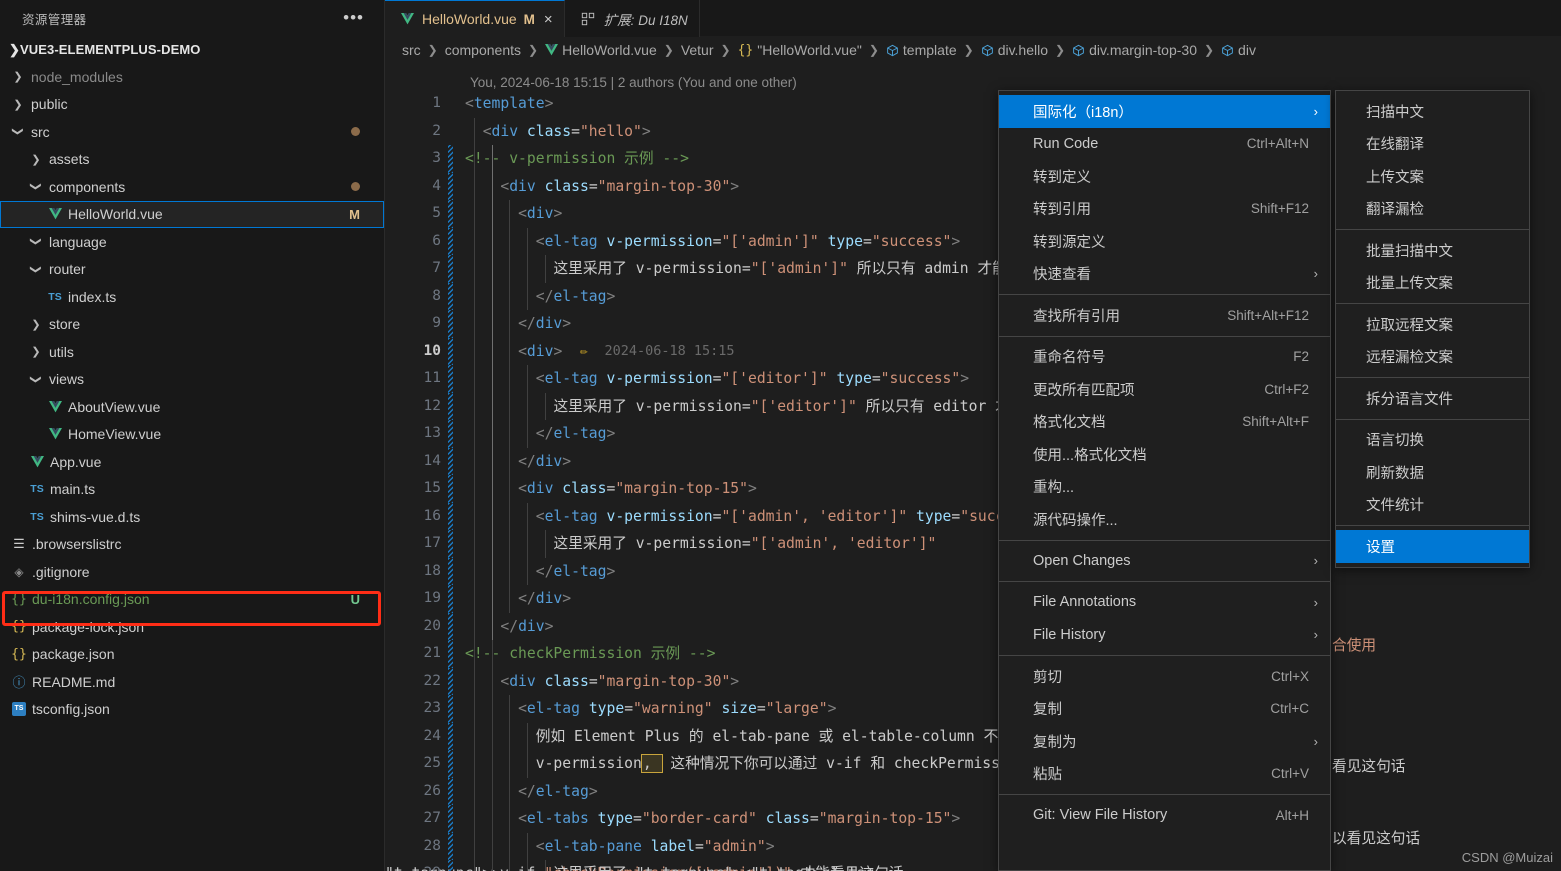 Image resolution: width=1561 pixels, height=871 pixels. I want to click on submenu-item-批量上传文案: 批量上传文案, so click(1432, 283).